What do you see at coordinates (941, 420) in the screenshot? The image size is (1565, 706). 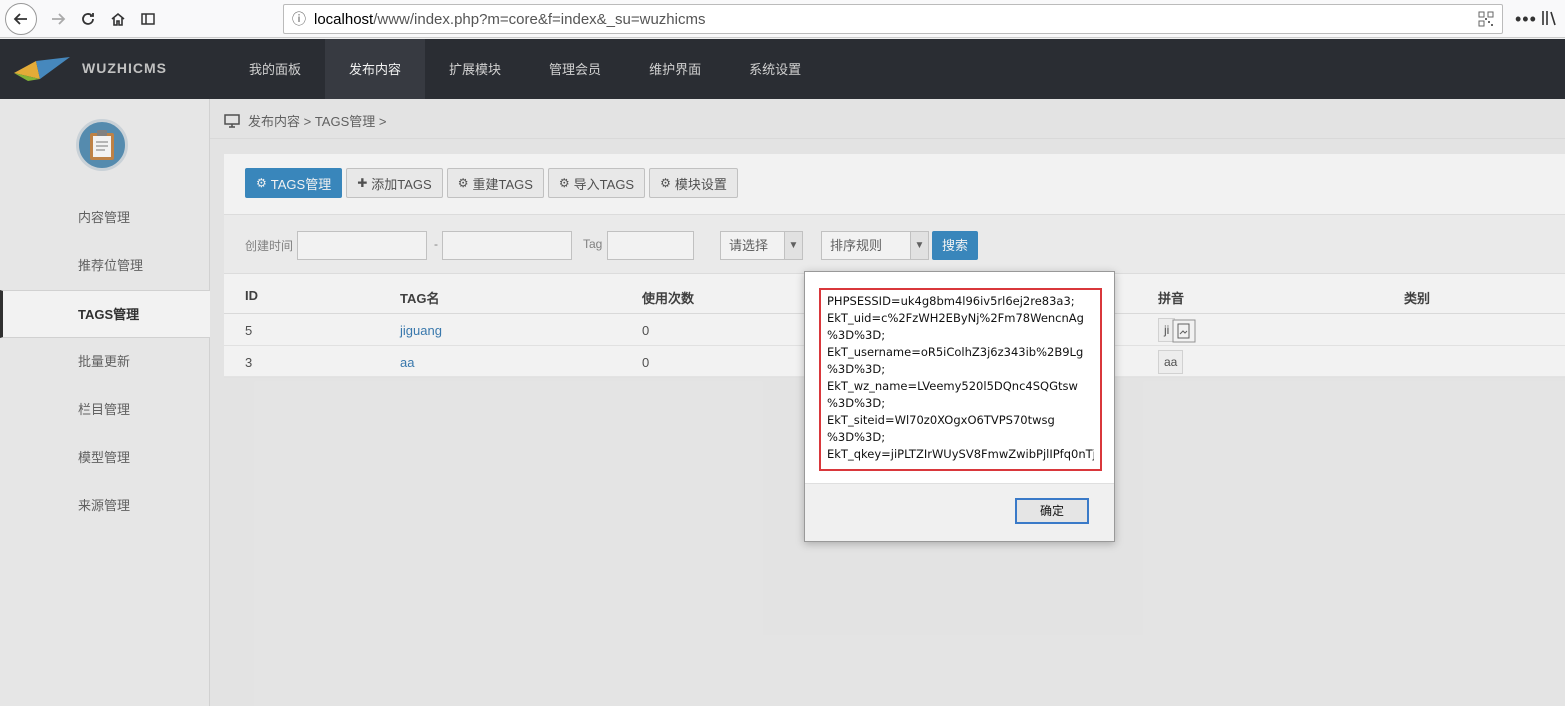 I see `alert-line: EkT_siteid=Wl70z0XOgxO6TVPS70twsg` at bounding box center [941, 420].